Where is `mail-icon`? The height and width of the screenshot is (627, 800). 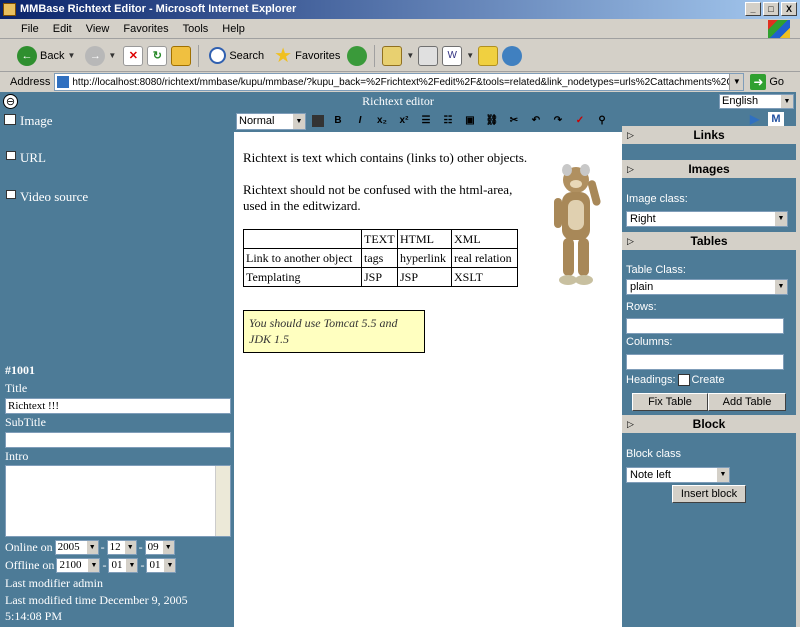
mail-icon is located at coordinates (392, 55).